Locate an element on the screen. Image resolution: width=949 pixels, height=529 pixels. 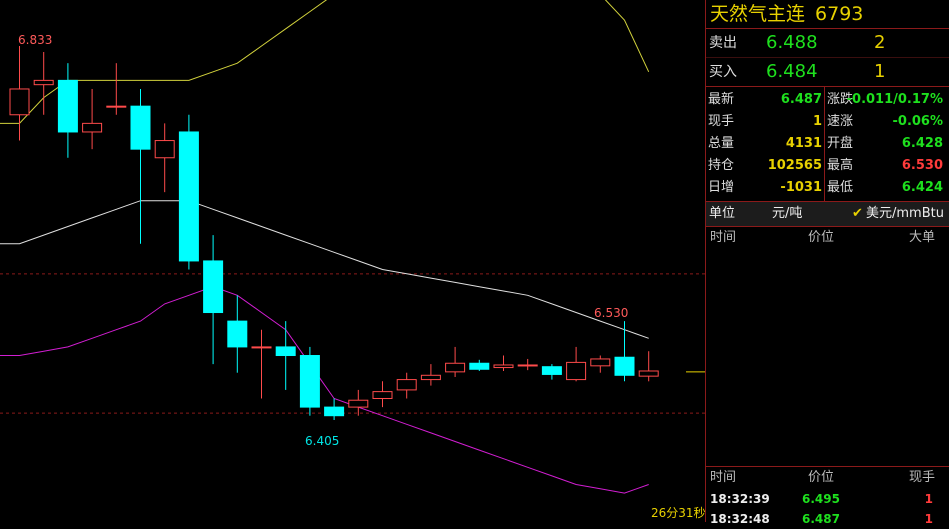
tick-row: 18:32:48 6.487 1 is located at coordinates (827, 519).